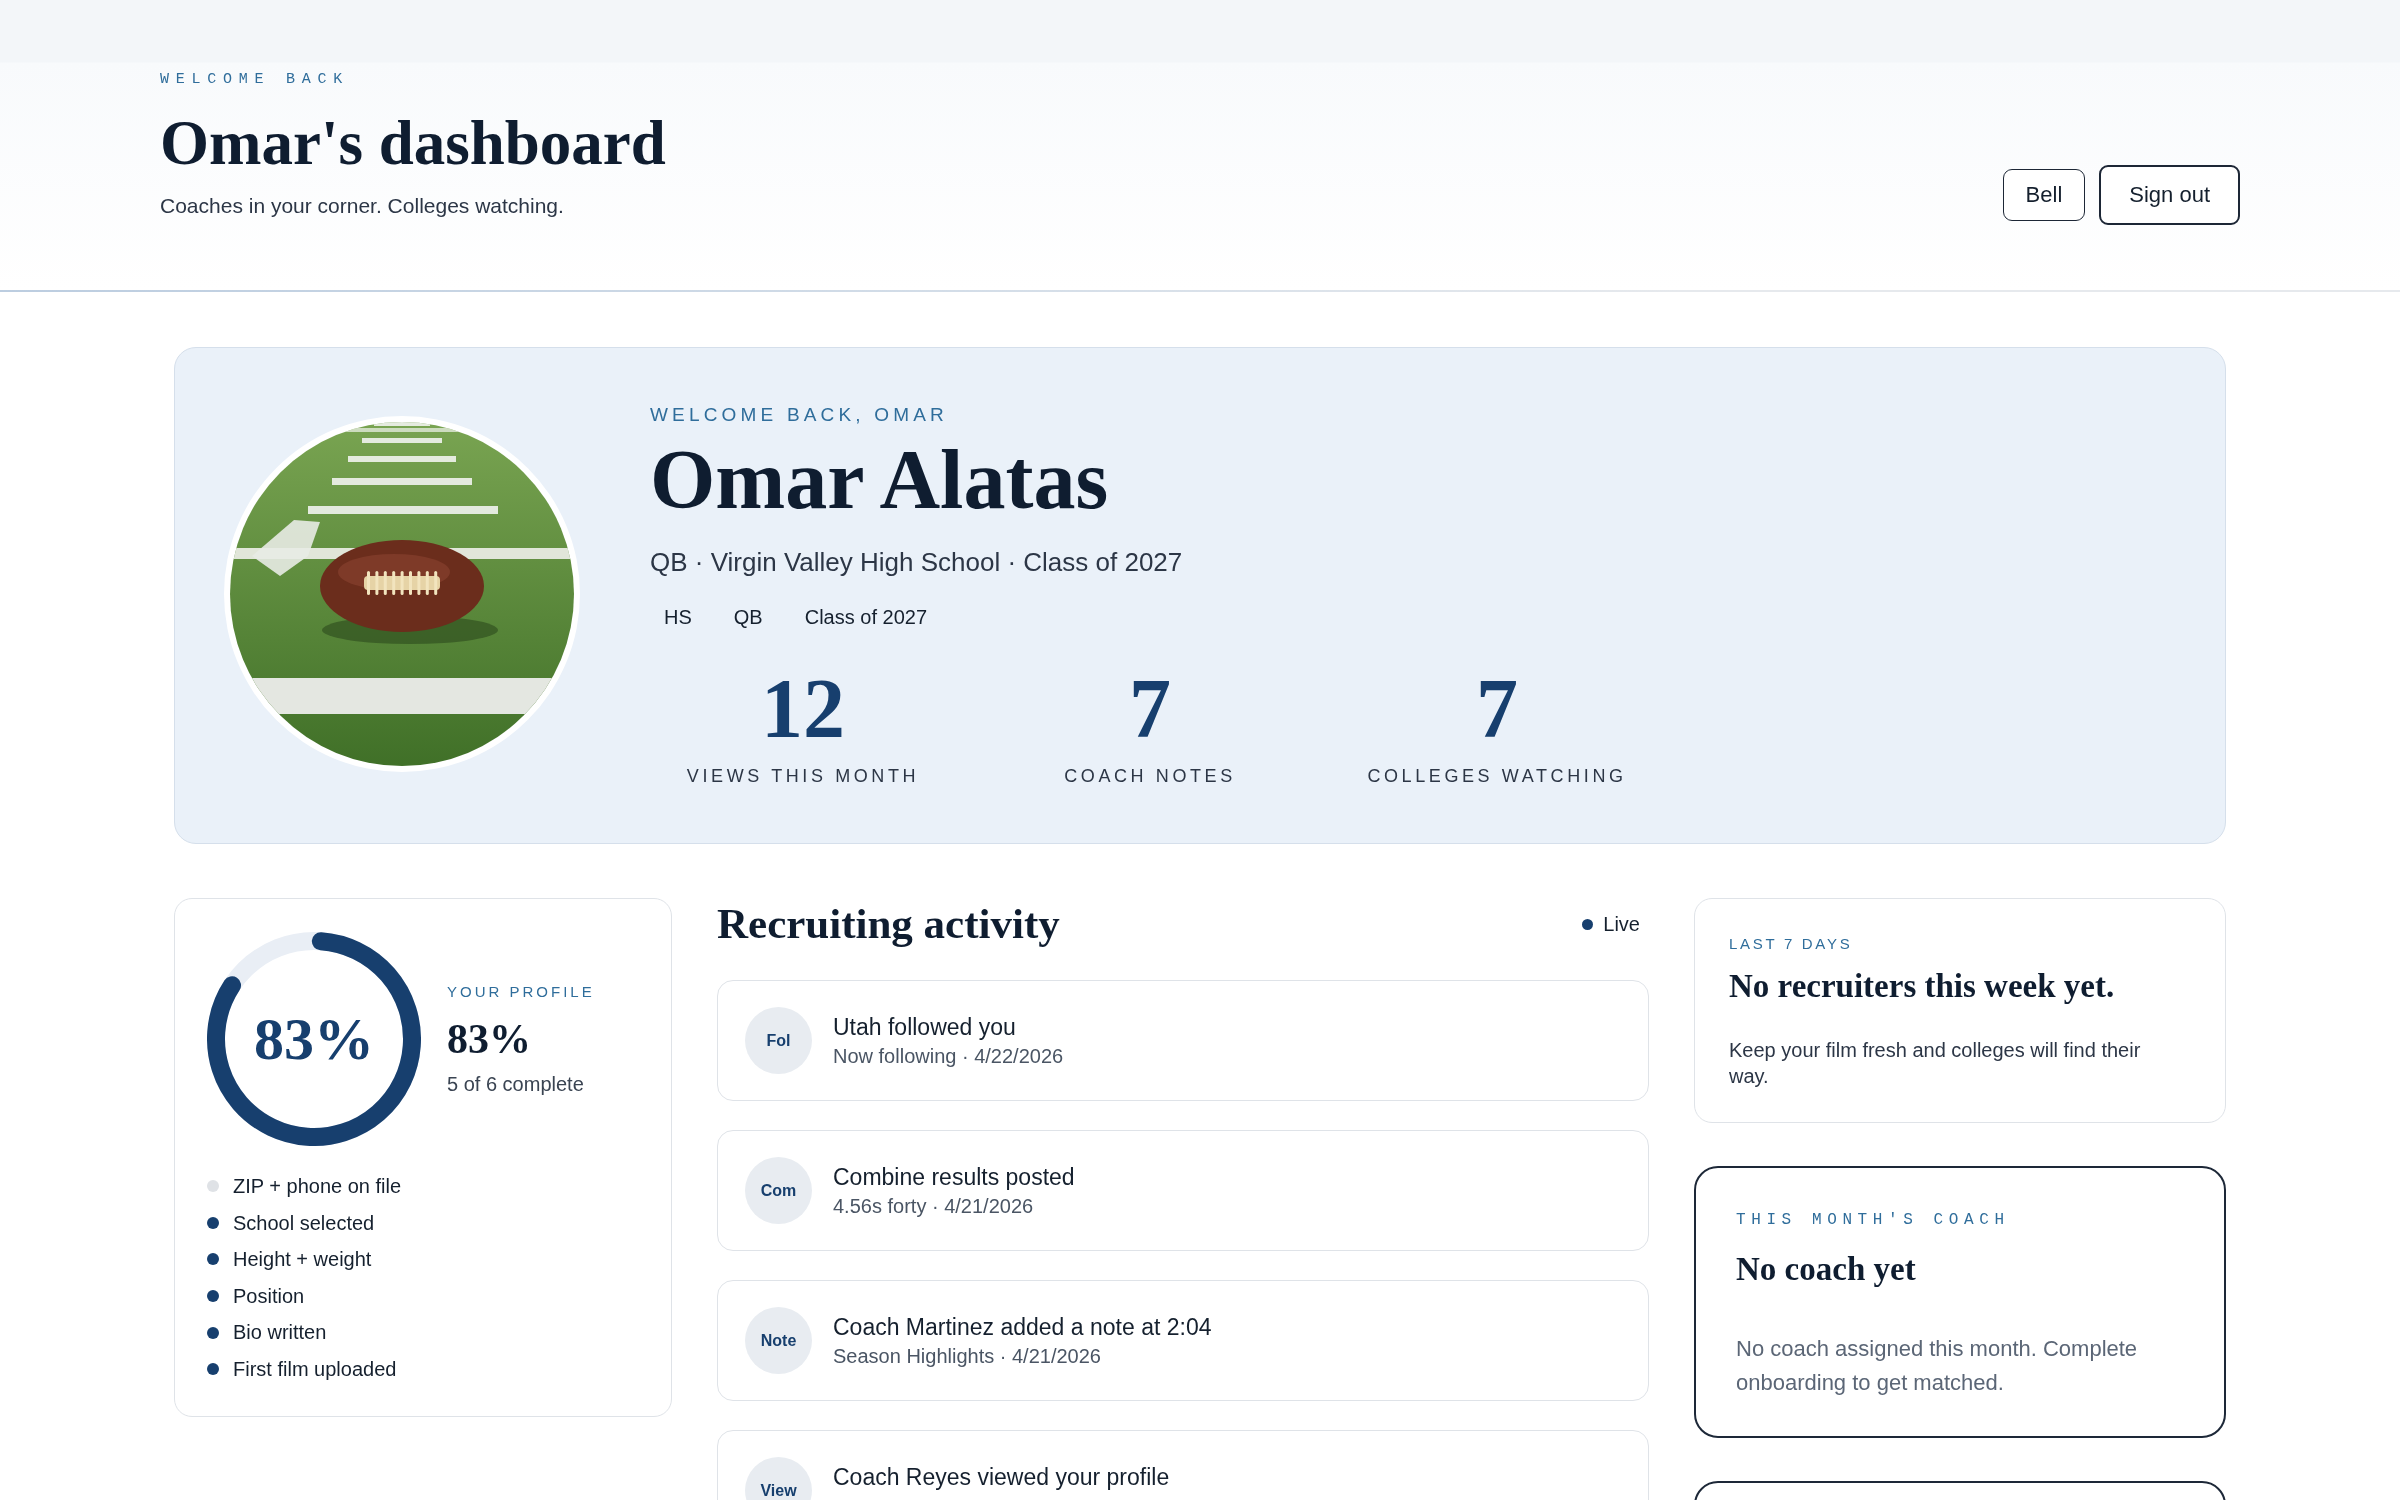 Image resolution: width=2400 pixels, height=1500 pixels. Describe the element at coordinates (317, 1186) in the screenshot. I see `checklist-label: ZIP + phone on file` at that location.